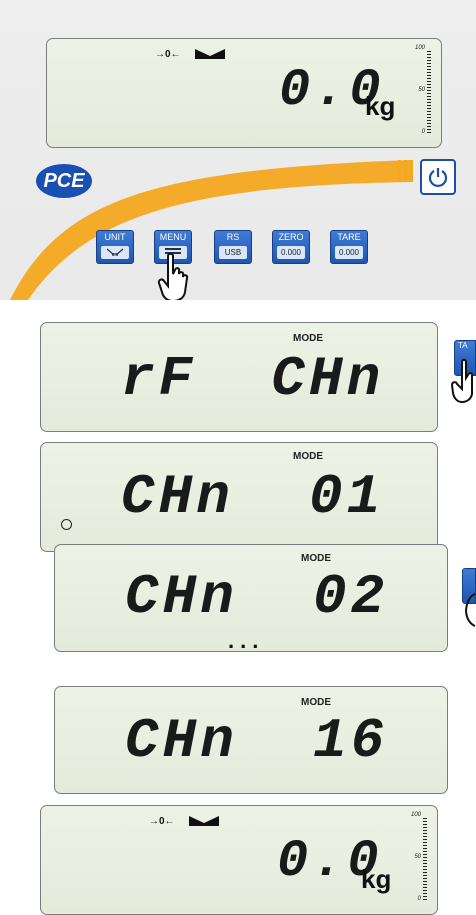  I want to click on unit-key: UNIT, so click(115, 247).